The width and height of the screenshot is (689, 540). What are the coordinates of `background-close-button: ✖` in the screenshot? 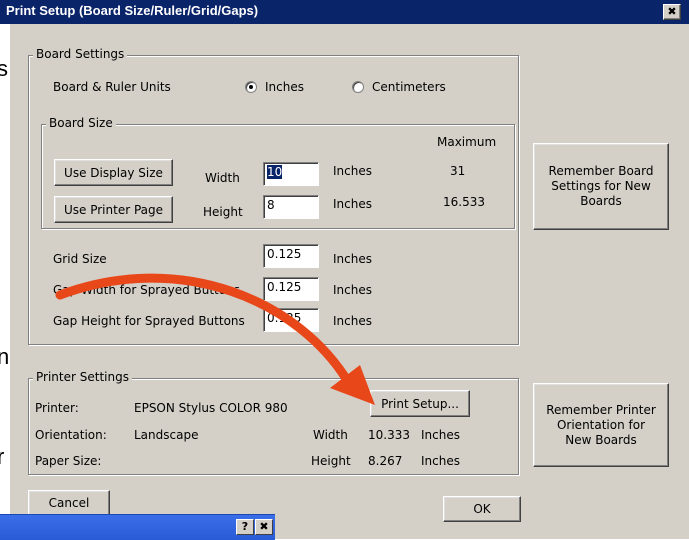 It's located at (264, 527).